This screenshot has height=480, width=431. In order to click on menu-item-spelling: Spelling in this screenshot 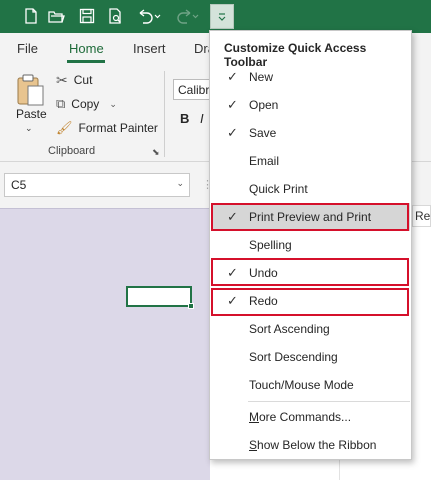, I will do `click(310, 245)`.